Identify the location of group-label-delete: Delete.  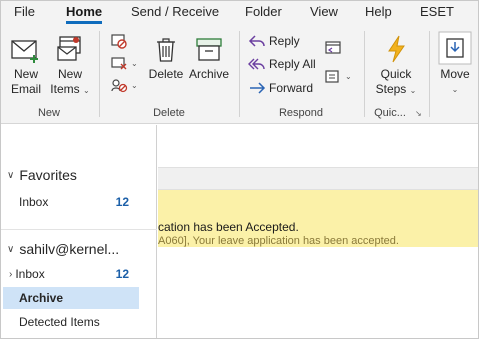
(169, 113).